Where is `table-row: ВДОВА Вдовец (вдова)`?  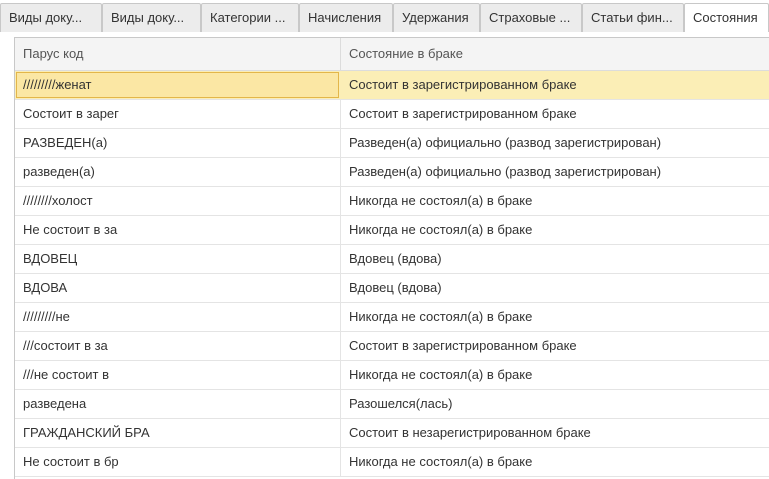
table-row: ВДОВА Вдовец (вдова) is located at coordinates (392, 288).